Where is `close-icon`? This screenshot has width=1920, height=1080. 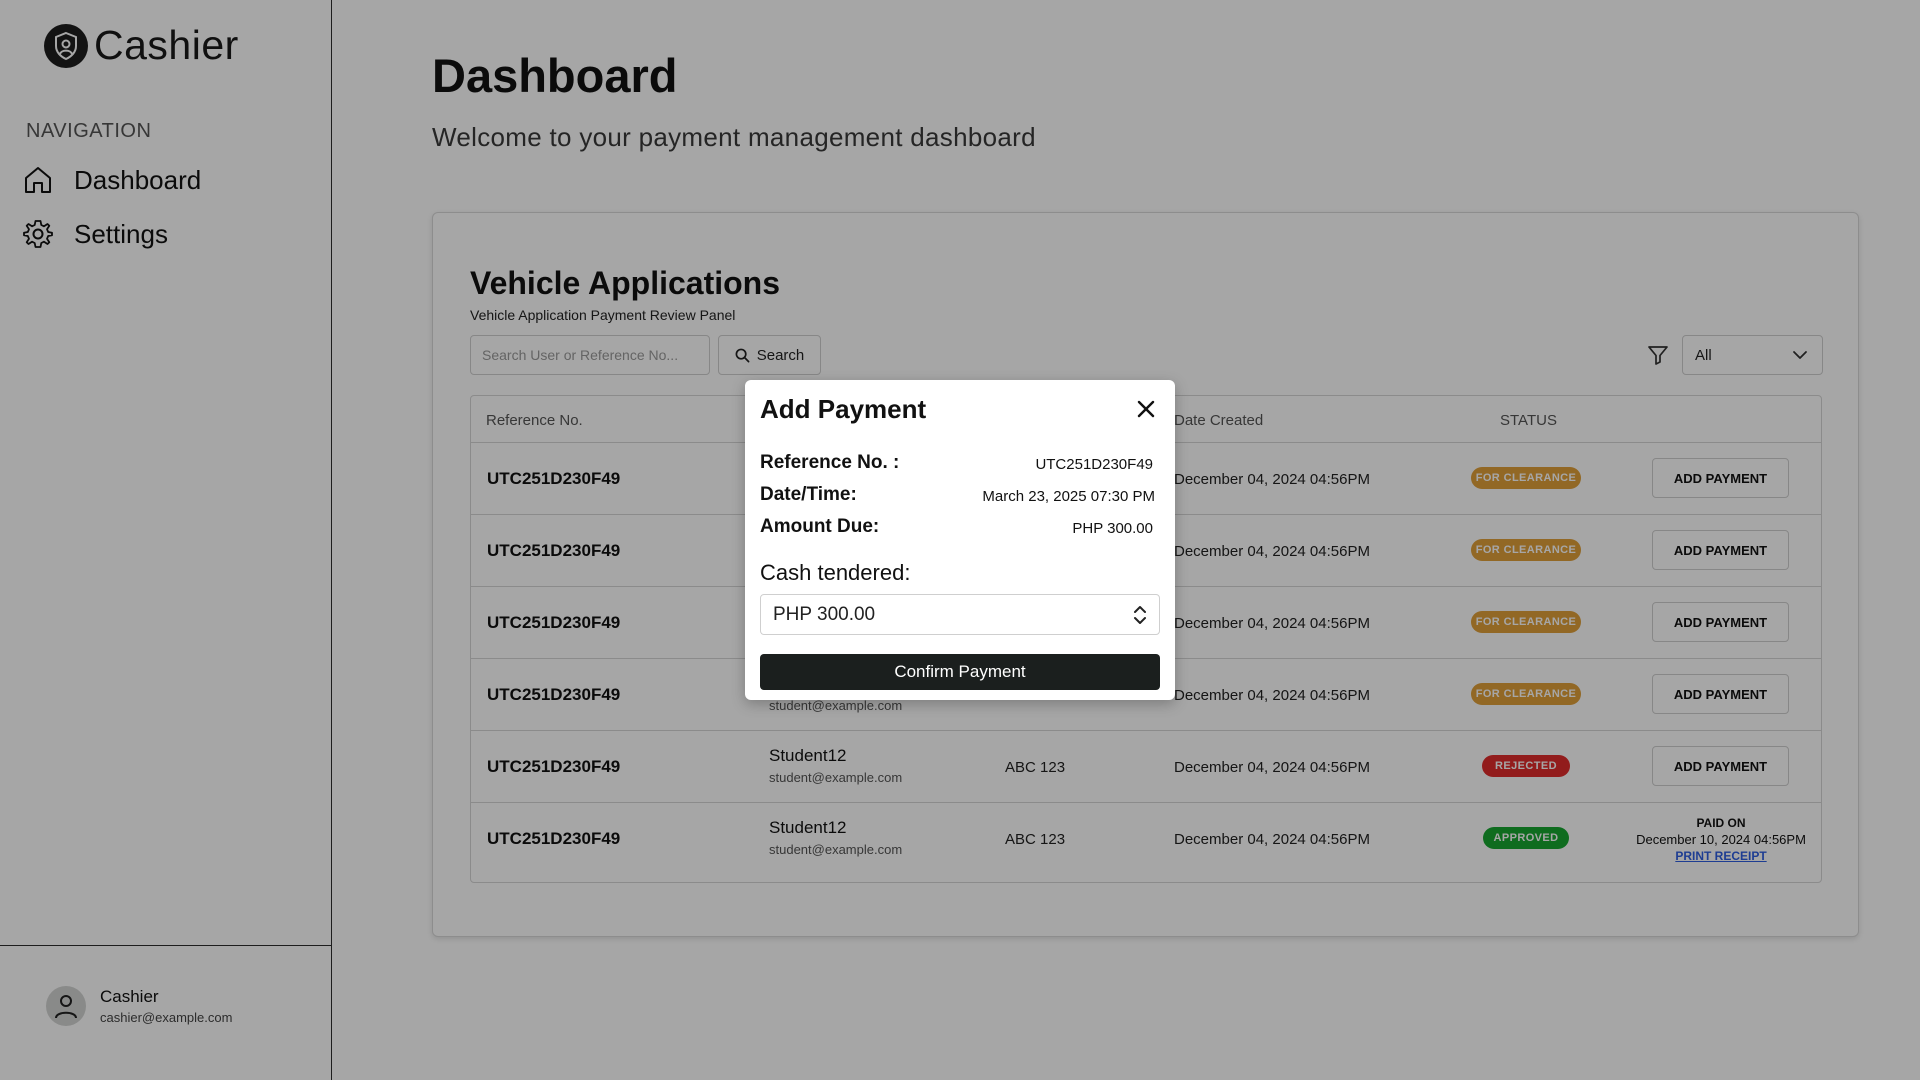
close-icon is located at coordinates (1146, 409).